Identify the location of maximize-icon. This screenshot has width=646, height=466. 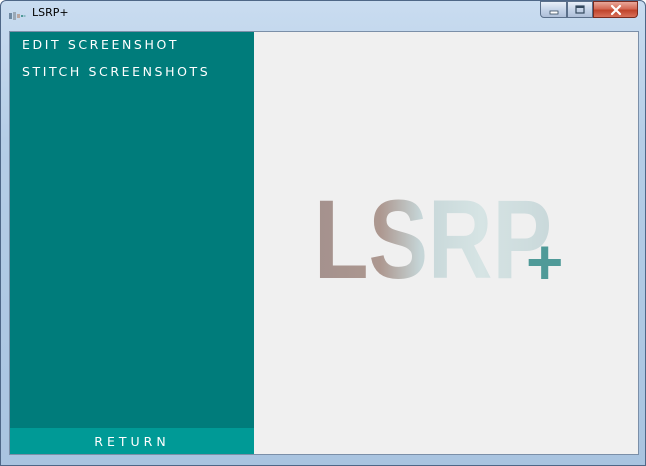
(580, 9).